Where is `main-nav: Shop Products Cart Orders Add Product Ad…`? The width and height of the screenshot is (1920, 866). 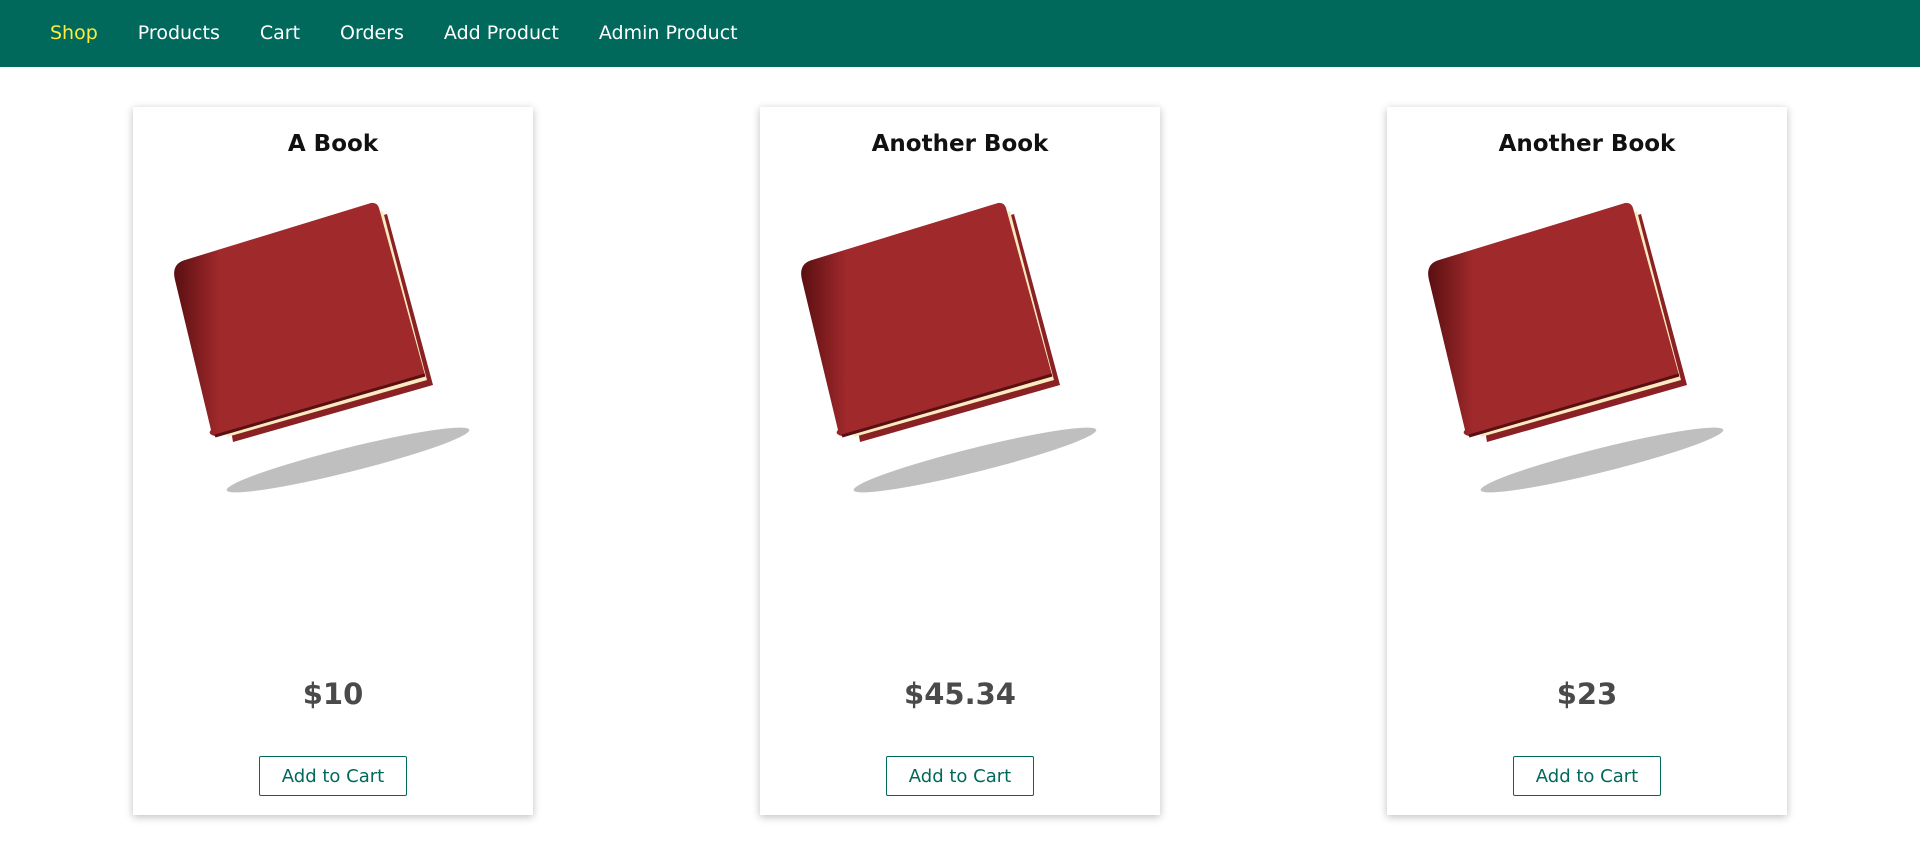 main-nav: Shop Products Cart Orders Add Product Ad… is located at coordinates (414, 33).